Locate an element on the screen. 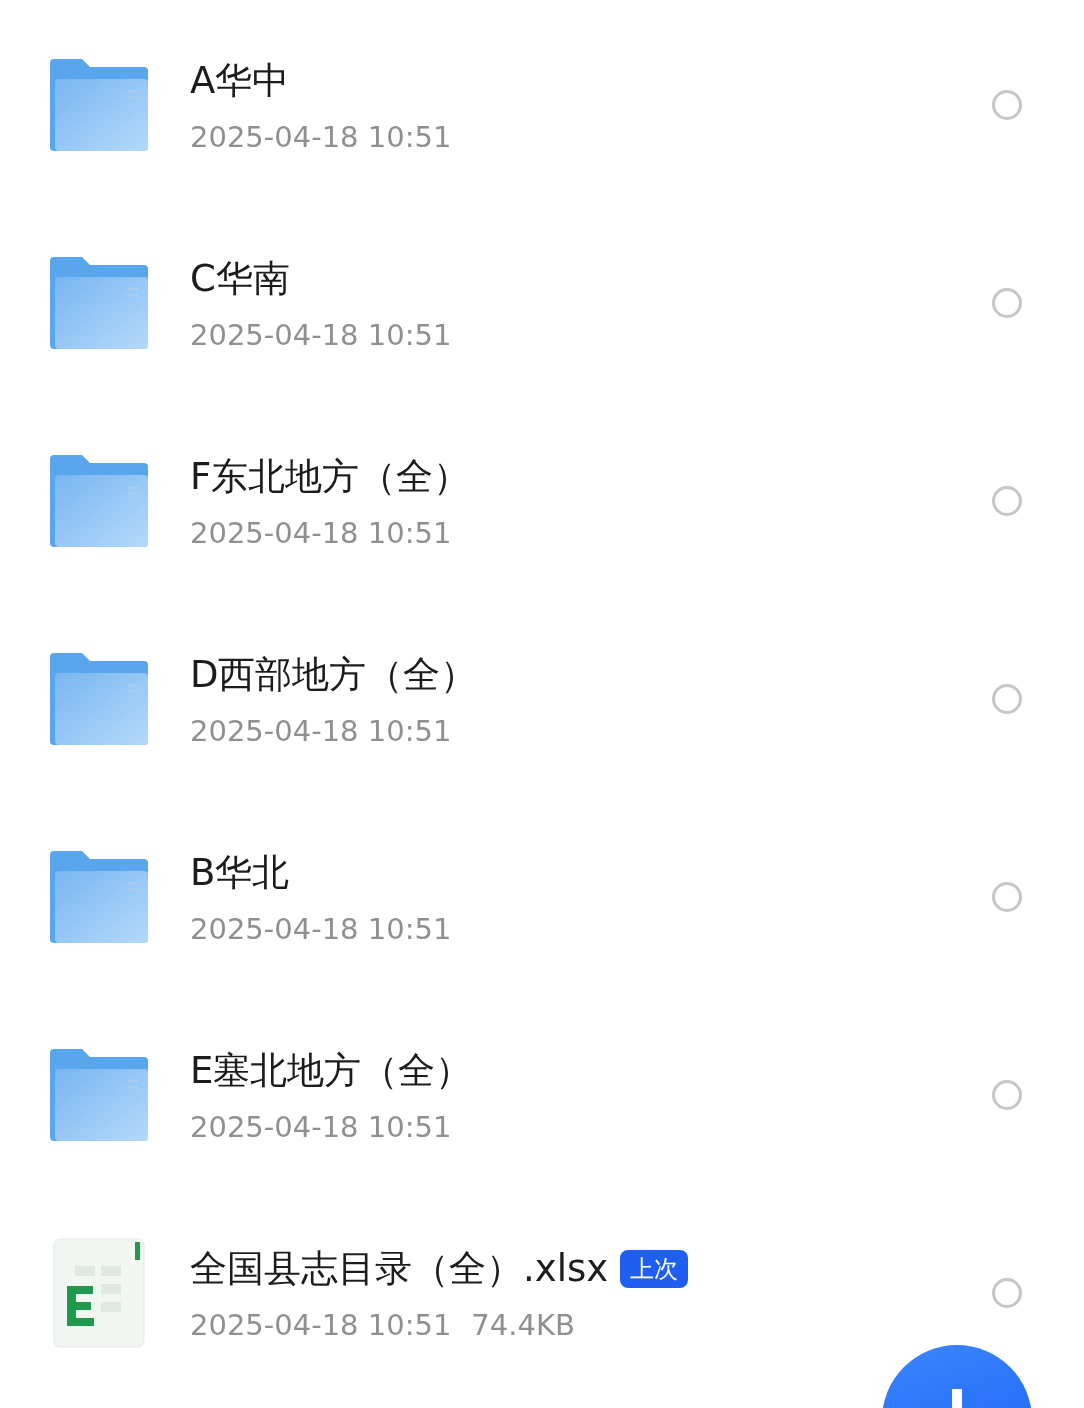 The width and height of the screenshot is (1084, 1408). file-name: E塞北地方（全） is located at coordinates (331, 1071).